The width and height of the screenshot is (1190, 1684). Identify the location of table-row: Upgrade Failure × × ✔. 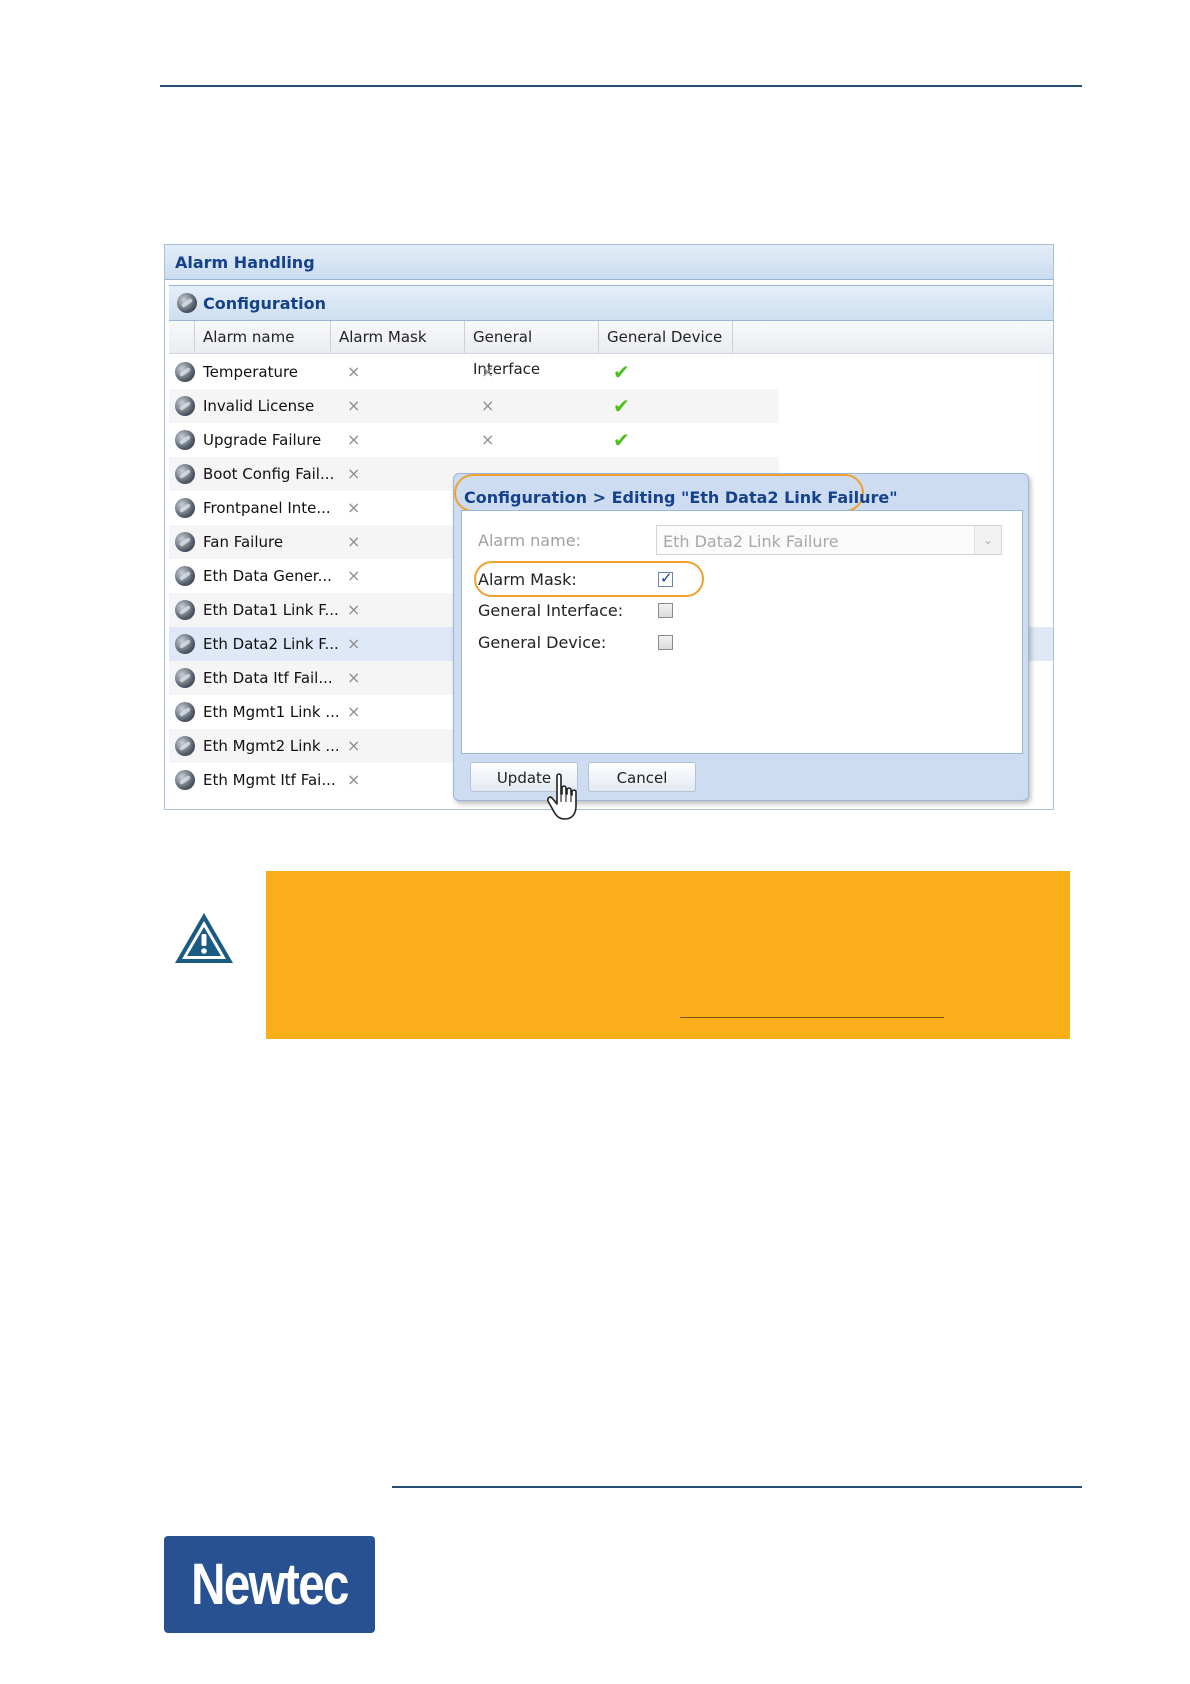
(474, 440).